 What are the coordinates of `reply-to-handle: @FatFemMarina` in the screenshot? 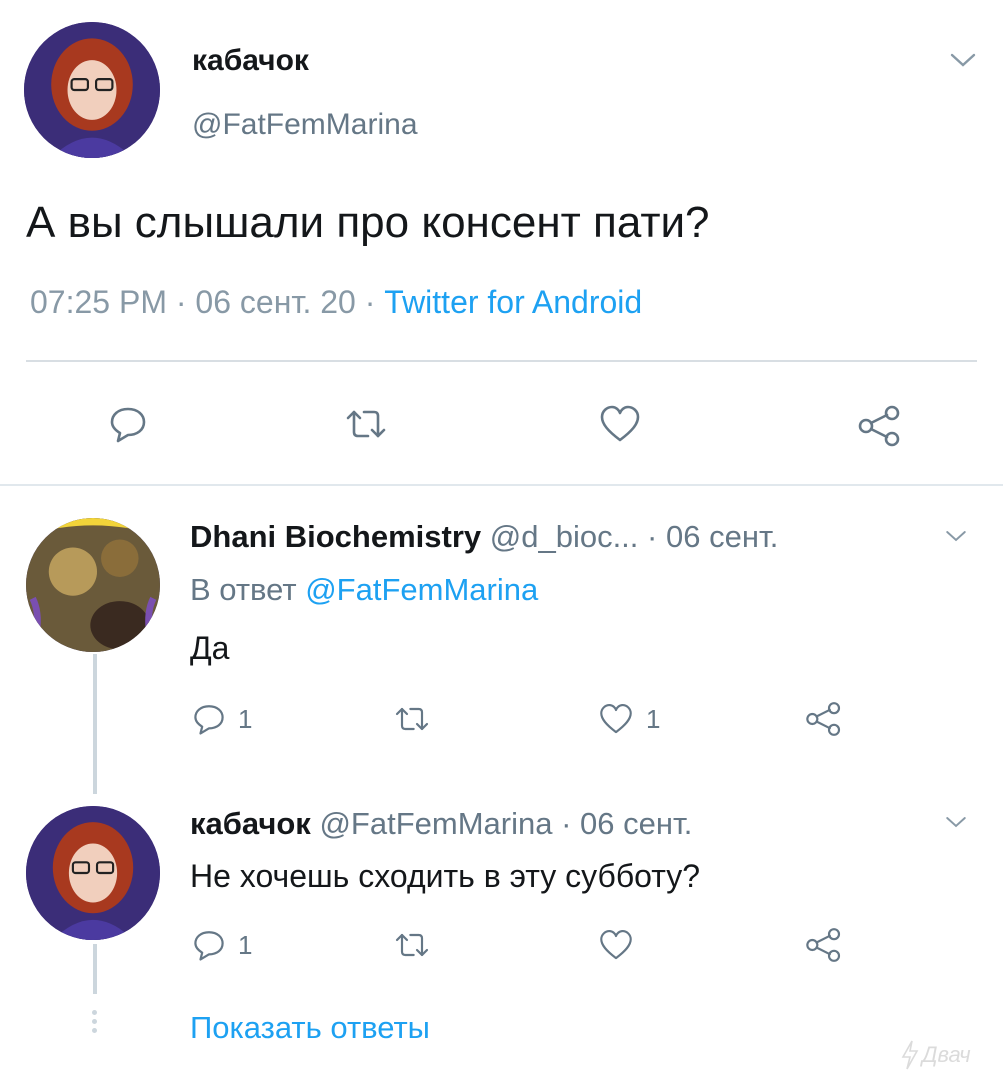 It's located at (421, 589).